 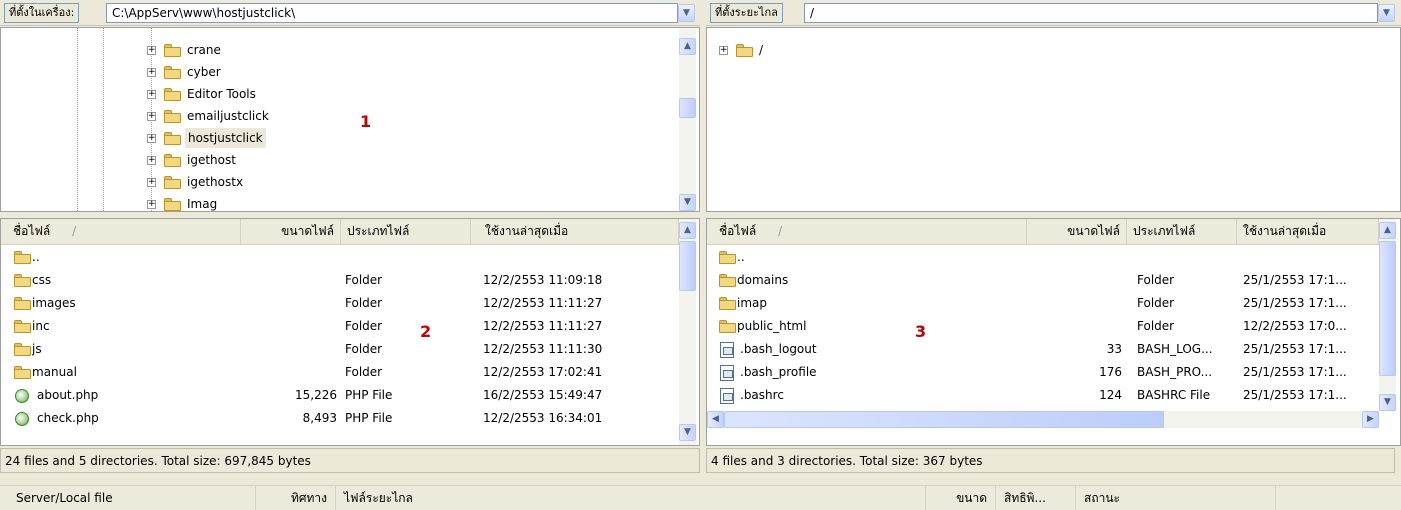 What do you see at coordinates (762, 395) in the screenshot?
I see `file-name: .bashrc` at bounding box center [762, 395].